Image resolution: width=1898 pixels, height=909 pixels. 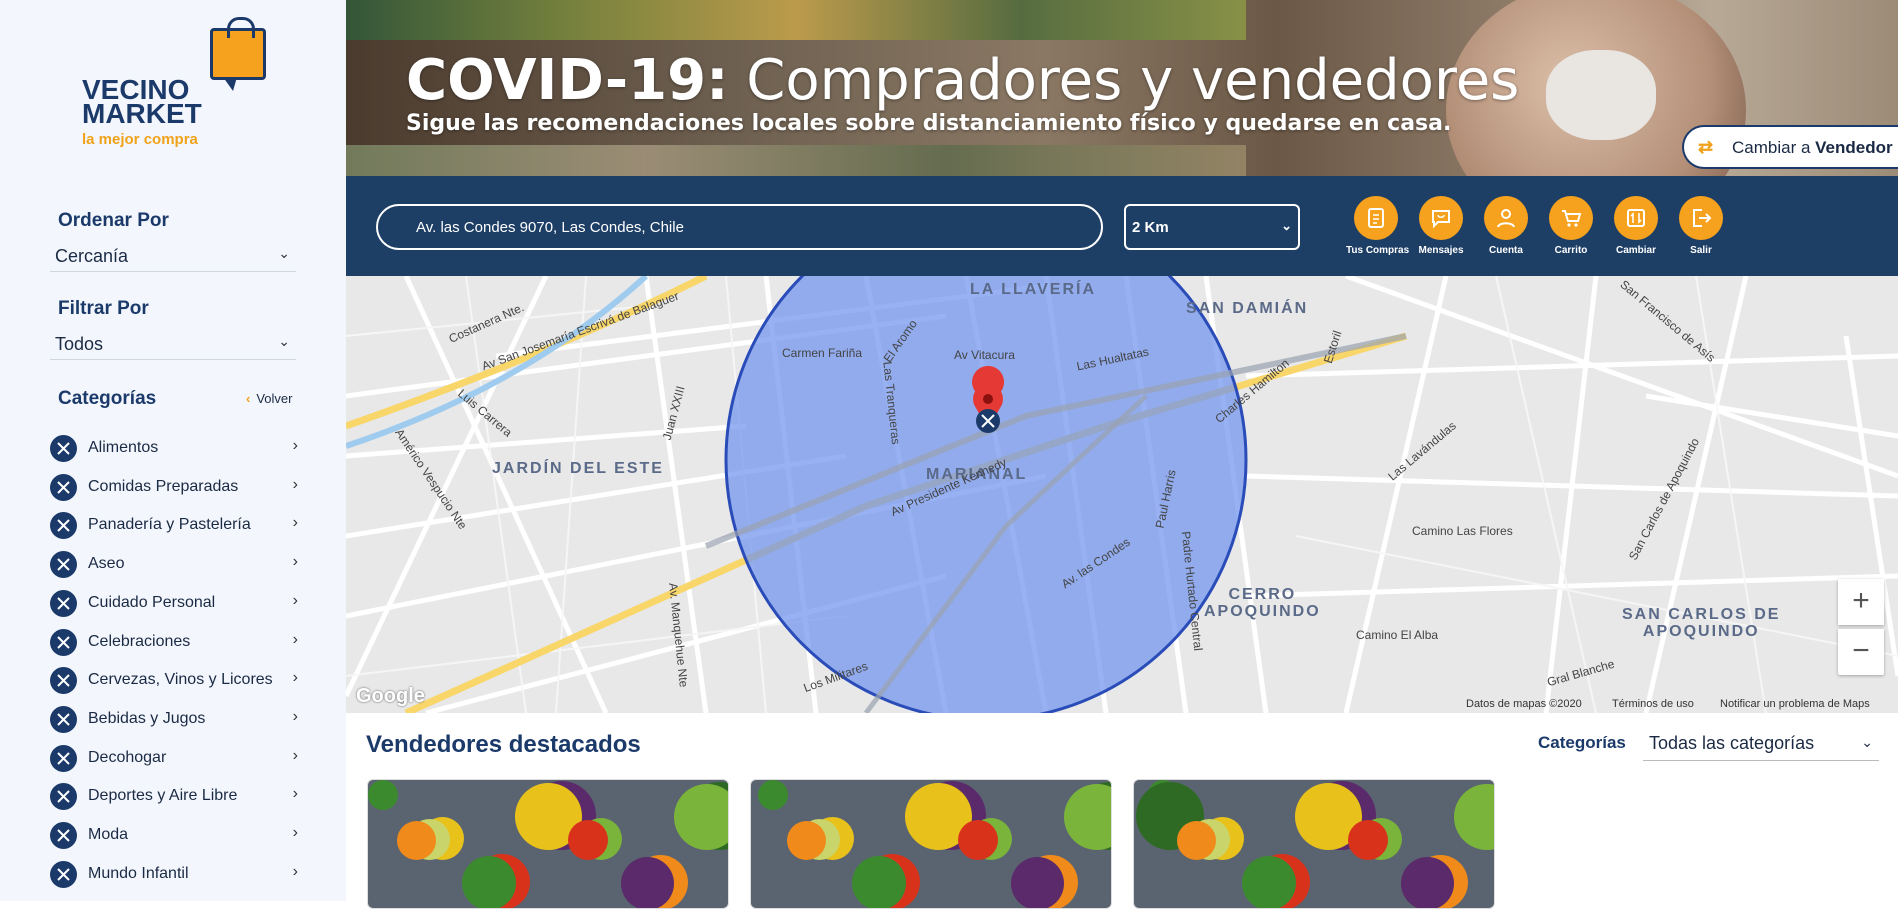 What do you see at coordinates (1377, 230) in the screenshot?
I see `toolbar-button-tus-compras: Tus Compras` at bounding box center [1377, 230].